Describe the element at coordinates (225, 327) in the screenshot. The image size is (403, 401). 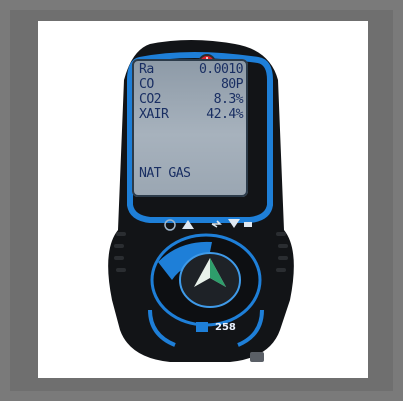
I see `model-number: 258` at that location.